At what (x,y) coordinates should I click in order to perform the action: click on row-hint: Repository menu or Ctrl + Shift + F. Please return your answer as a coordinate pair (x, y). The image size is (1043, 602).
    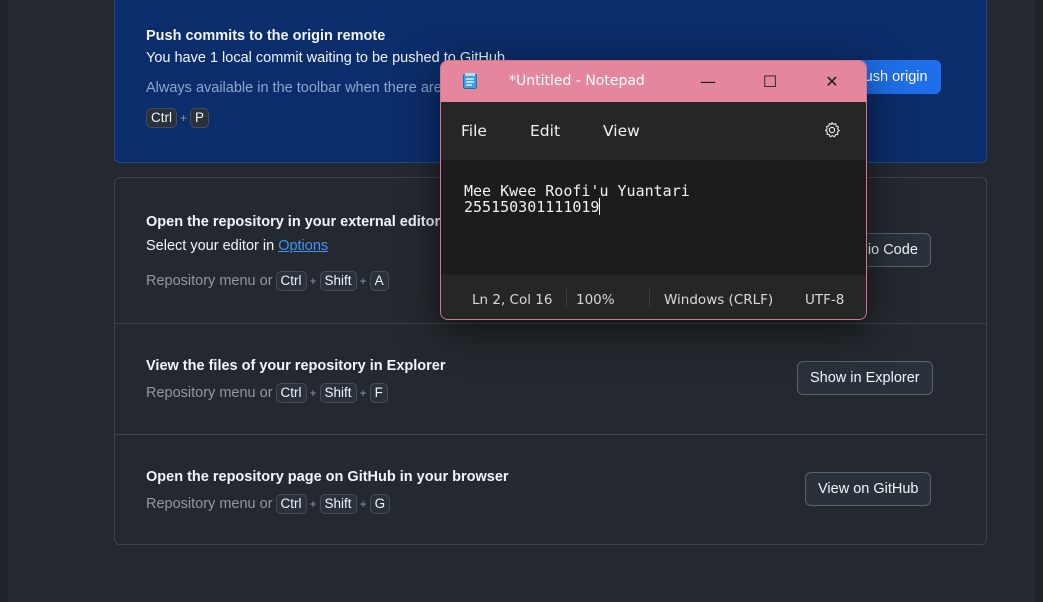
    Looking at the image, I should click on (267, 393).